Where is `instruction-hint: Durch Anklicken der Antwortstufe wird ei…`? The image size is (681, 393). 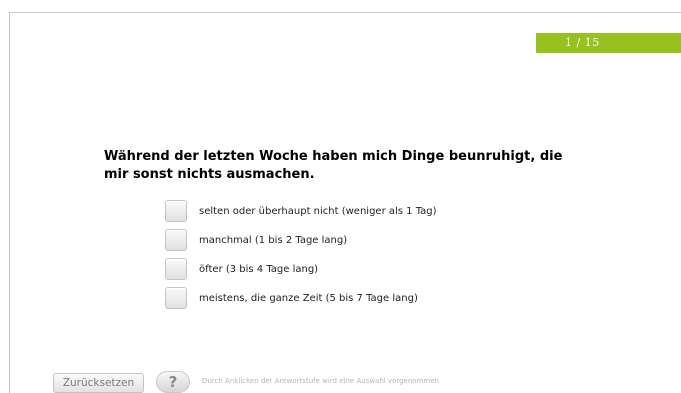 instruction-hint: Durch Anklicken der Antwortstufe wird ei… is located at coordinates (320, 381).